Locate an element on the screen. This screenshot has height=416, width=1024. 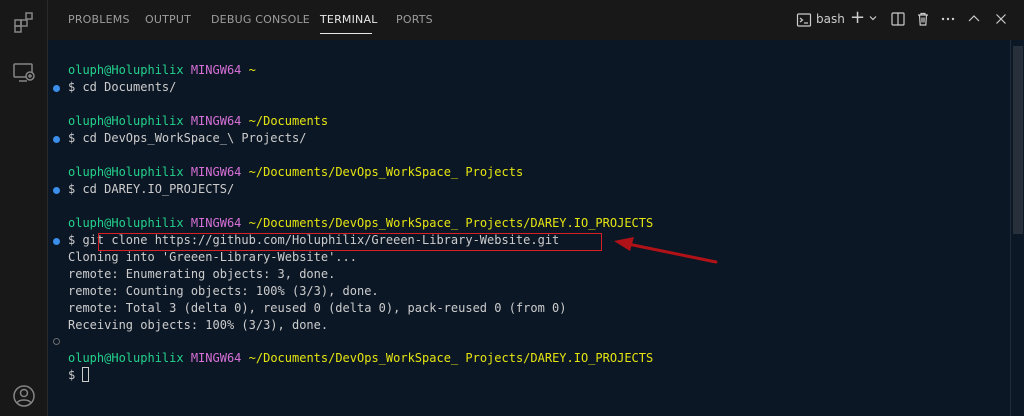
command-prompt: $ is located at coordinates (75, 375).